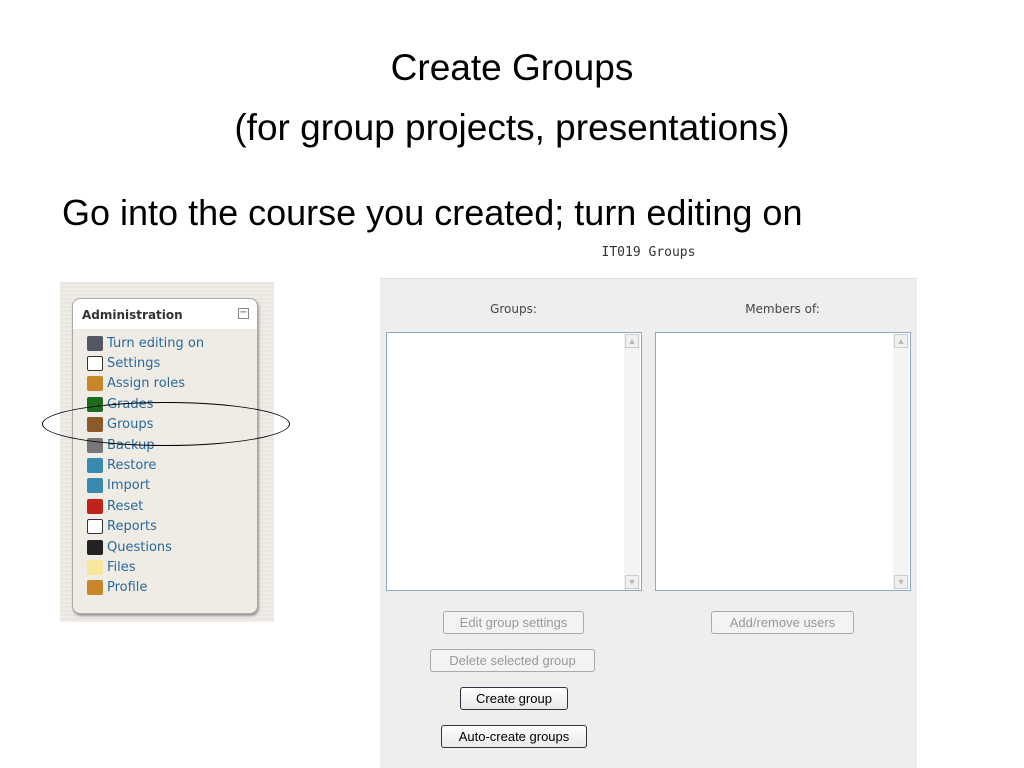  Describe the element at coordinates (166, 424) in the screenshot. I see `highlight-ellipse` at that location.